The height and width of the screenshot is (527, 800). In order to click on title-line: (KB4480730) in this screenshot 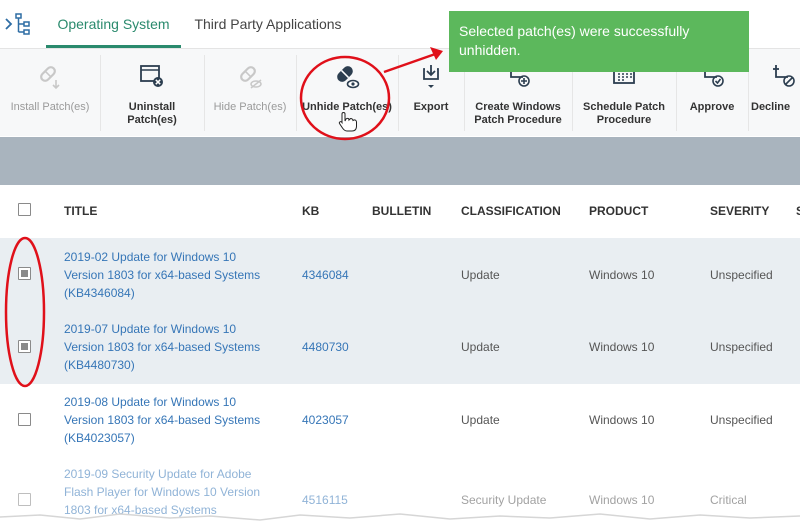, I will do `click(99, 365)`.